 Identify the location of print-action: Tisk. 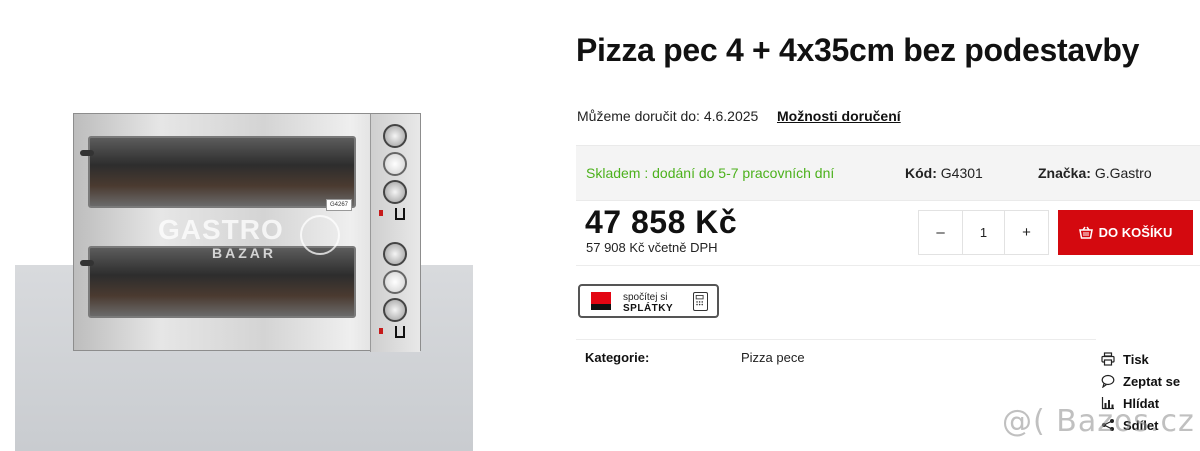
(1140, 359).